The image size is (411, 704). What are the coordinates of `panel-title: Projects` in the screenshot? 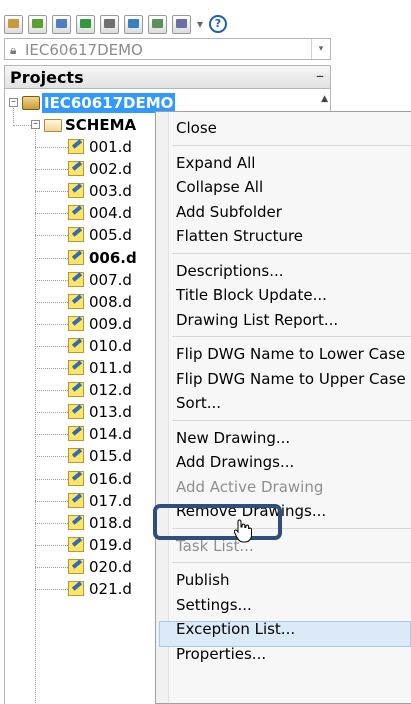 It's located at (47, 77).